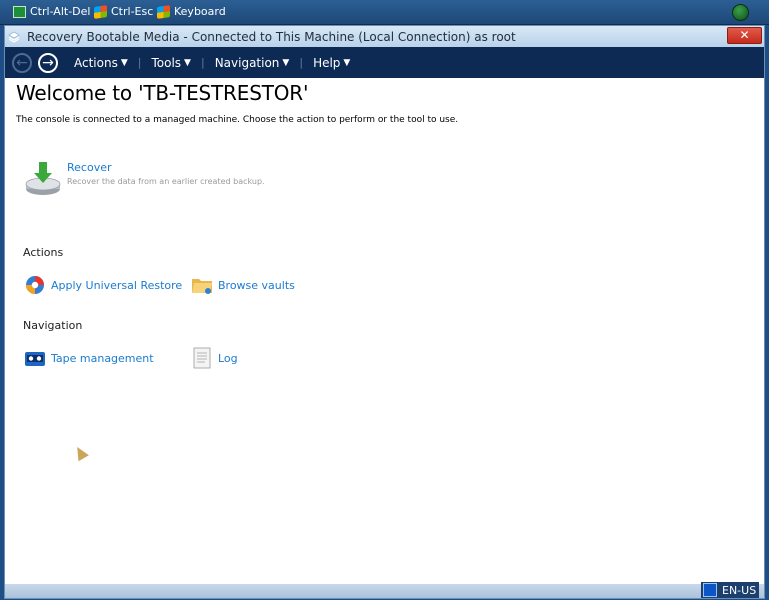  I want to click on tape-management-link: Tape management, so click(89, 358).